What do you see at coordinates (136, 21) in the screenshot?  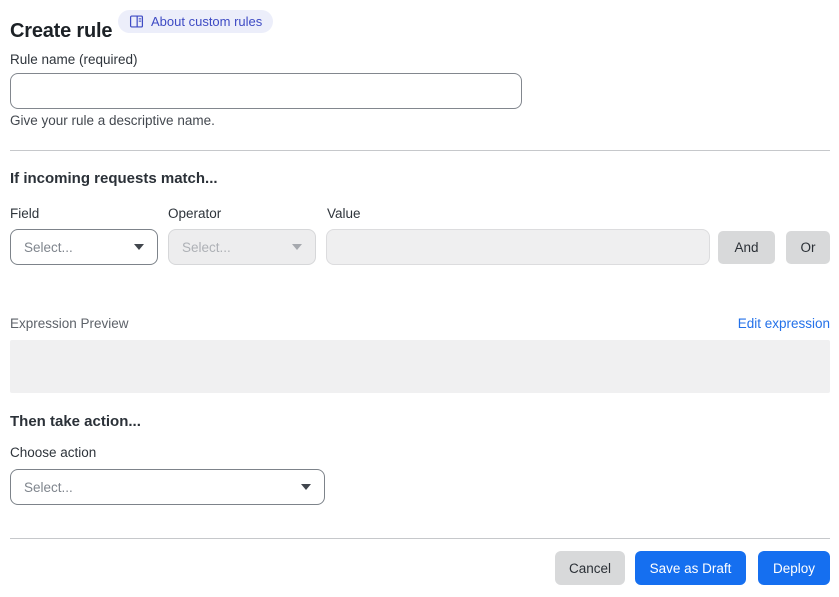 I see `book-icon` at bounding box center [136, 21].